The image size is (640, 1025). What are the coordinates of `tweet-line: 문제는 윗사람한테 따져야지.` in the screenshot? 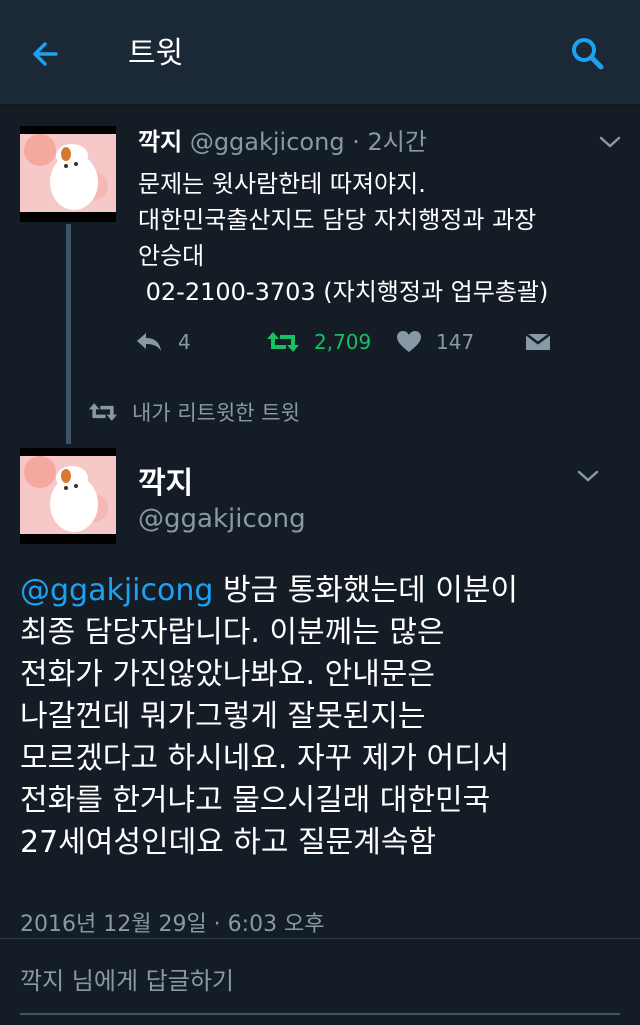 It's located at (282, 184).